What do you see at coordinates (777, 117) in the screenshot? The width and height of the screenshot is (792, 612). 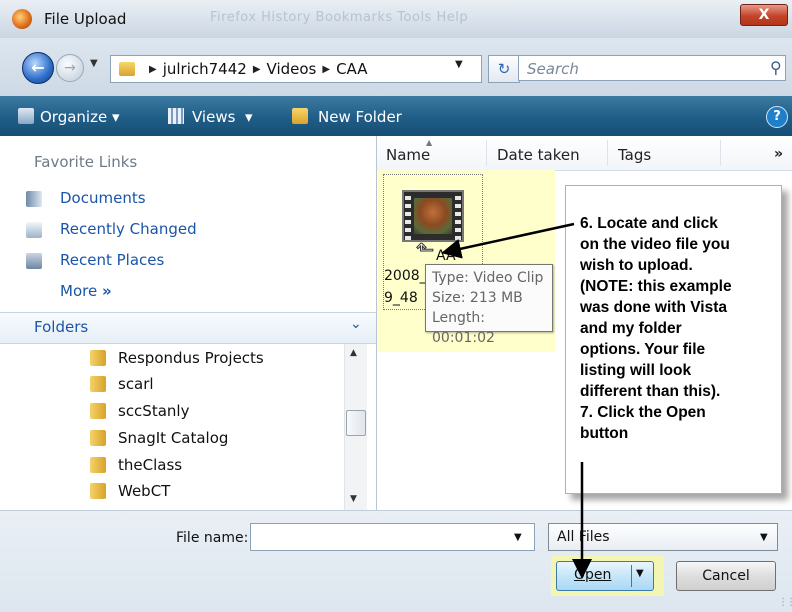 I see `help-icon: ?` at bounding box center [777, 117].